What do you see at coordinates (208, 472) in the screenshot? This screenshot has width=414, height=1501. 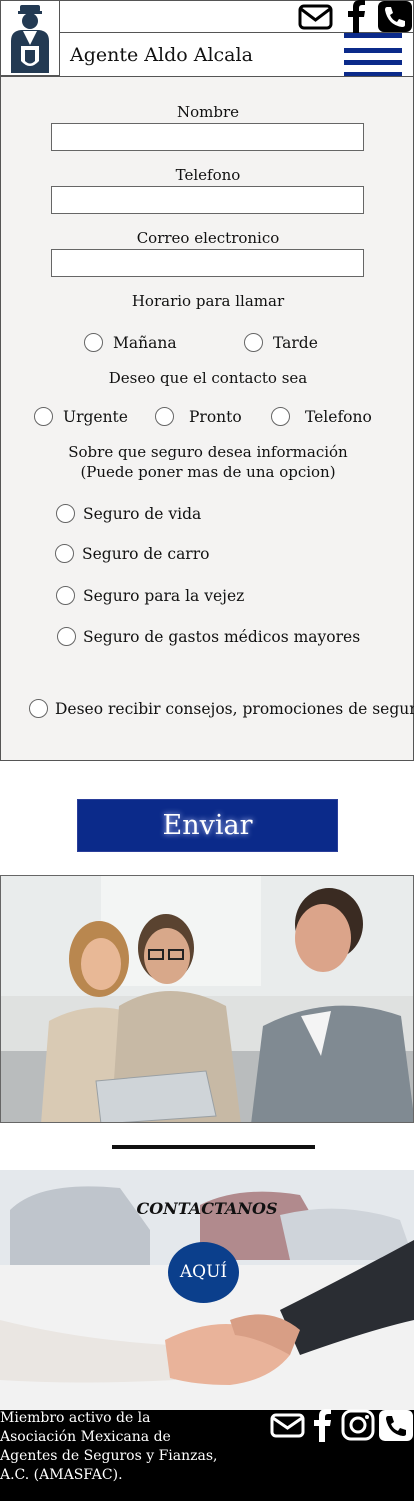 I see `insurance-hint: (Puede poner mas de una opcion)` at bounding box center [208, 472].